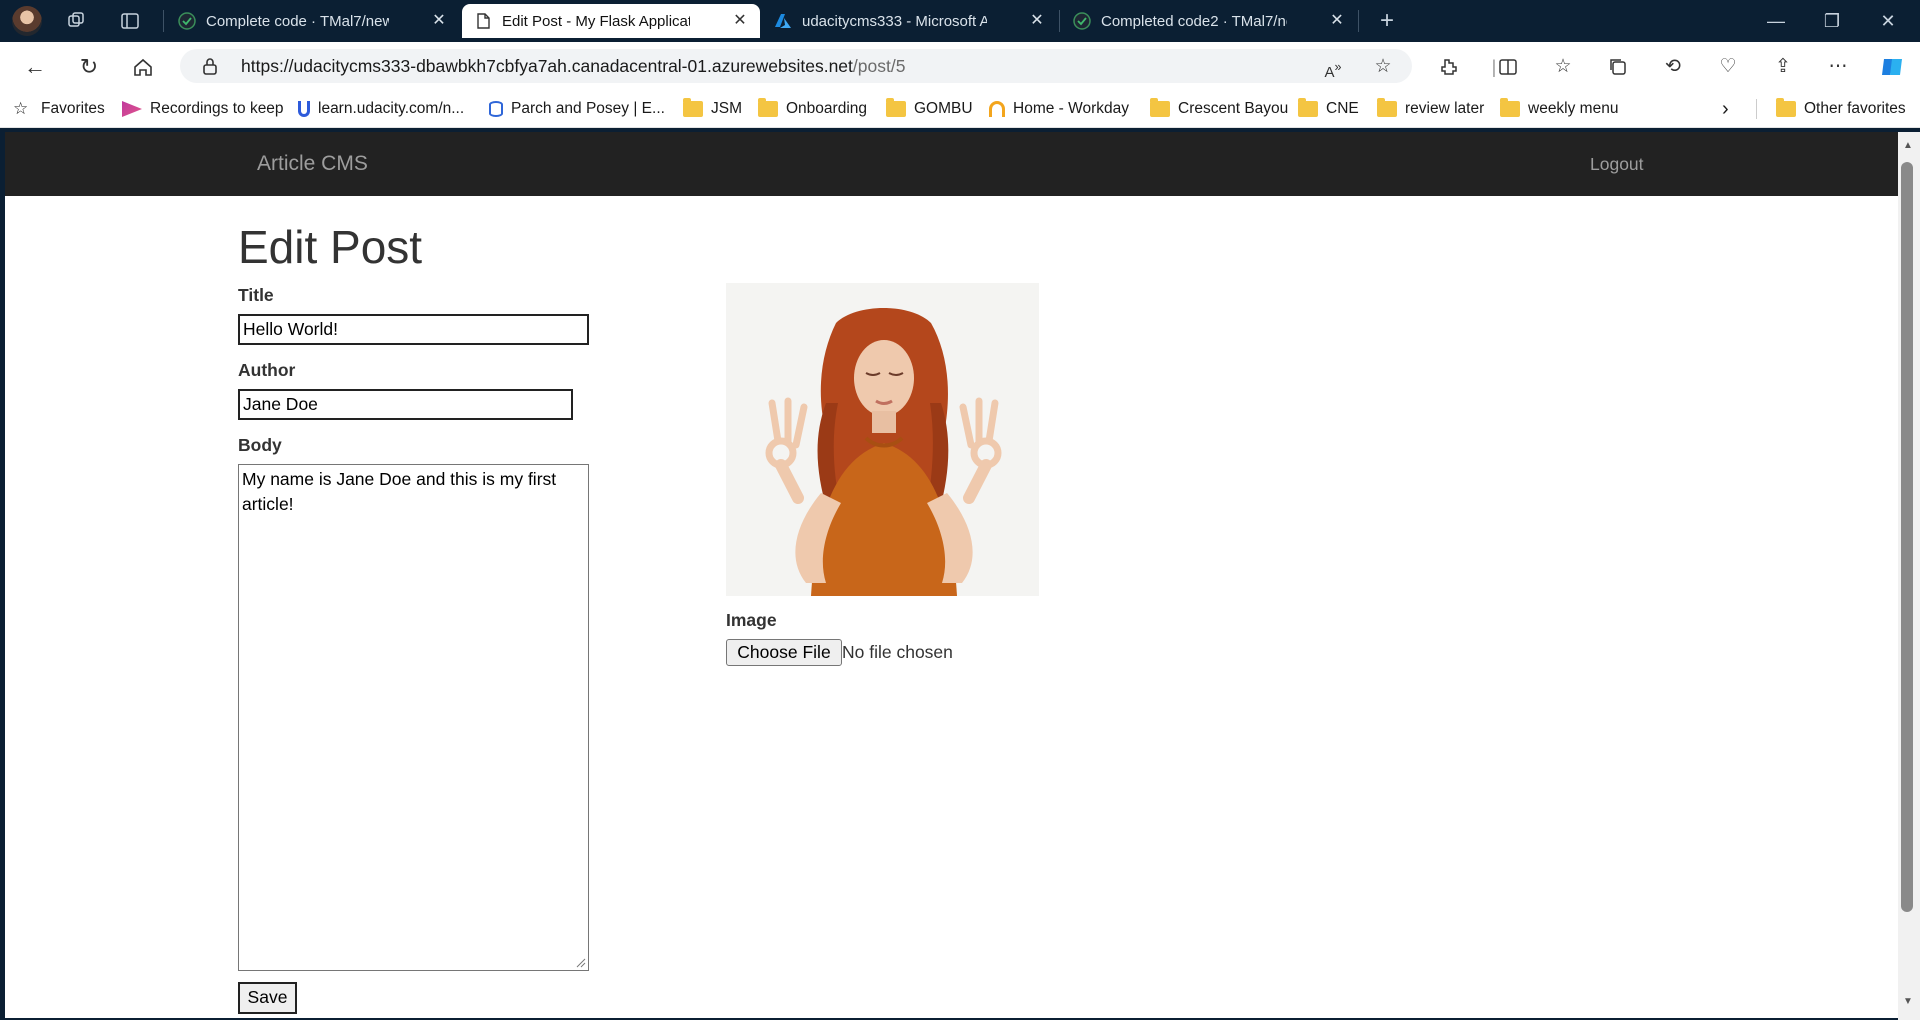 The height and width of the screenshot is (1020, 1920). What do you see at coordinates (143, 67) in the screenshot?
I see `home-icon` at bounding box center [143, 67].